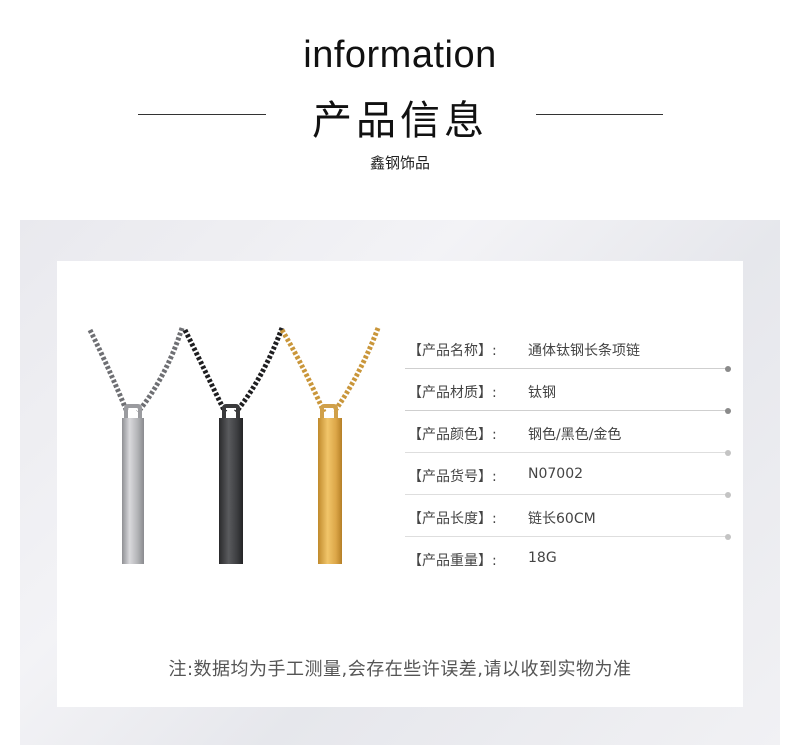  What do you see at coordinates (136, 445) in the screenshot?
I see `steel-necklace-icon` at bounding box center [136, 445].